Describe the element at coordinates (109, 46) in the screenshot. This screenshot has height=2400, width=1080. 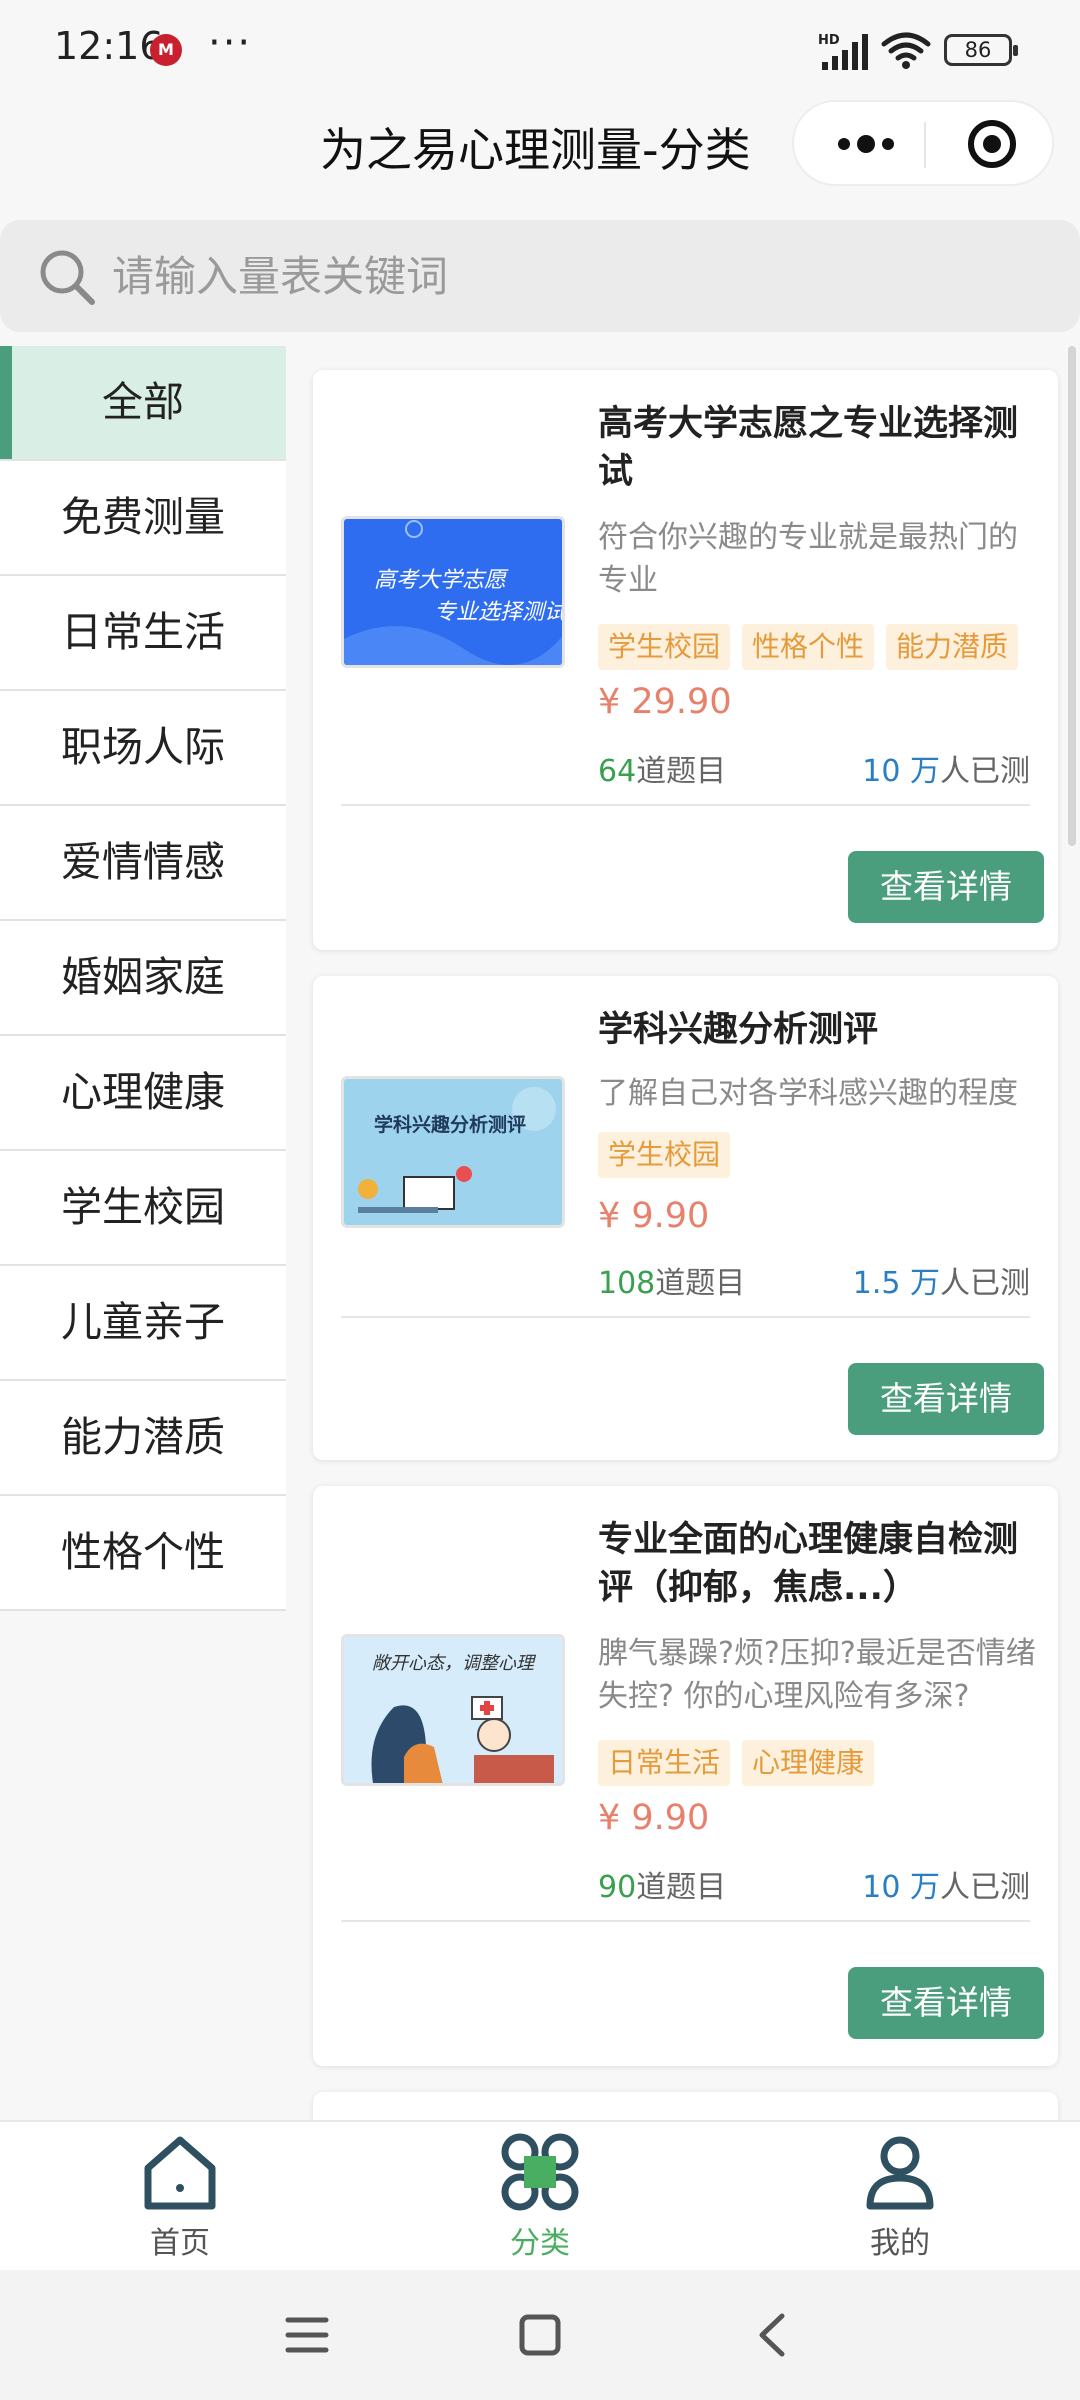
I see `status-time: 12:16` at that location.